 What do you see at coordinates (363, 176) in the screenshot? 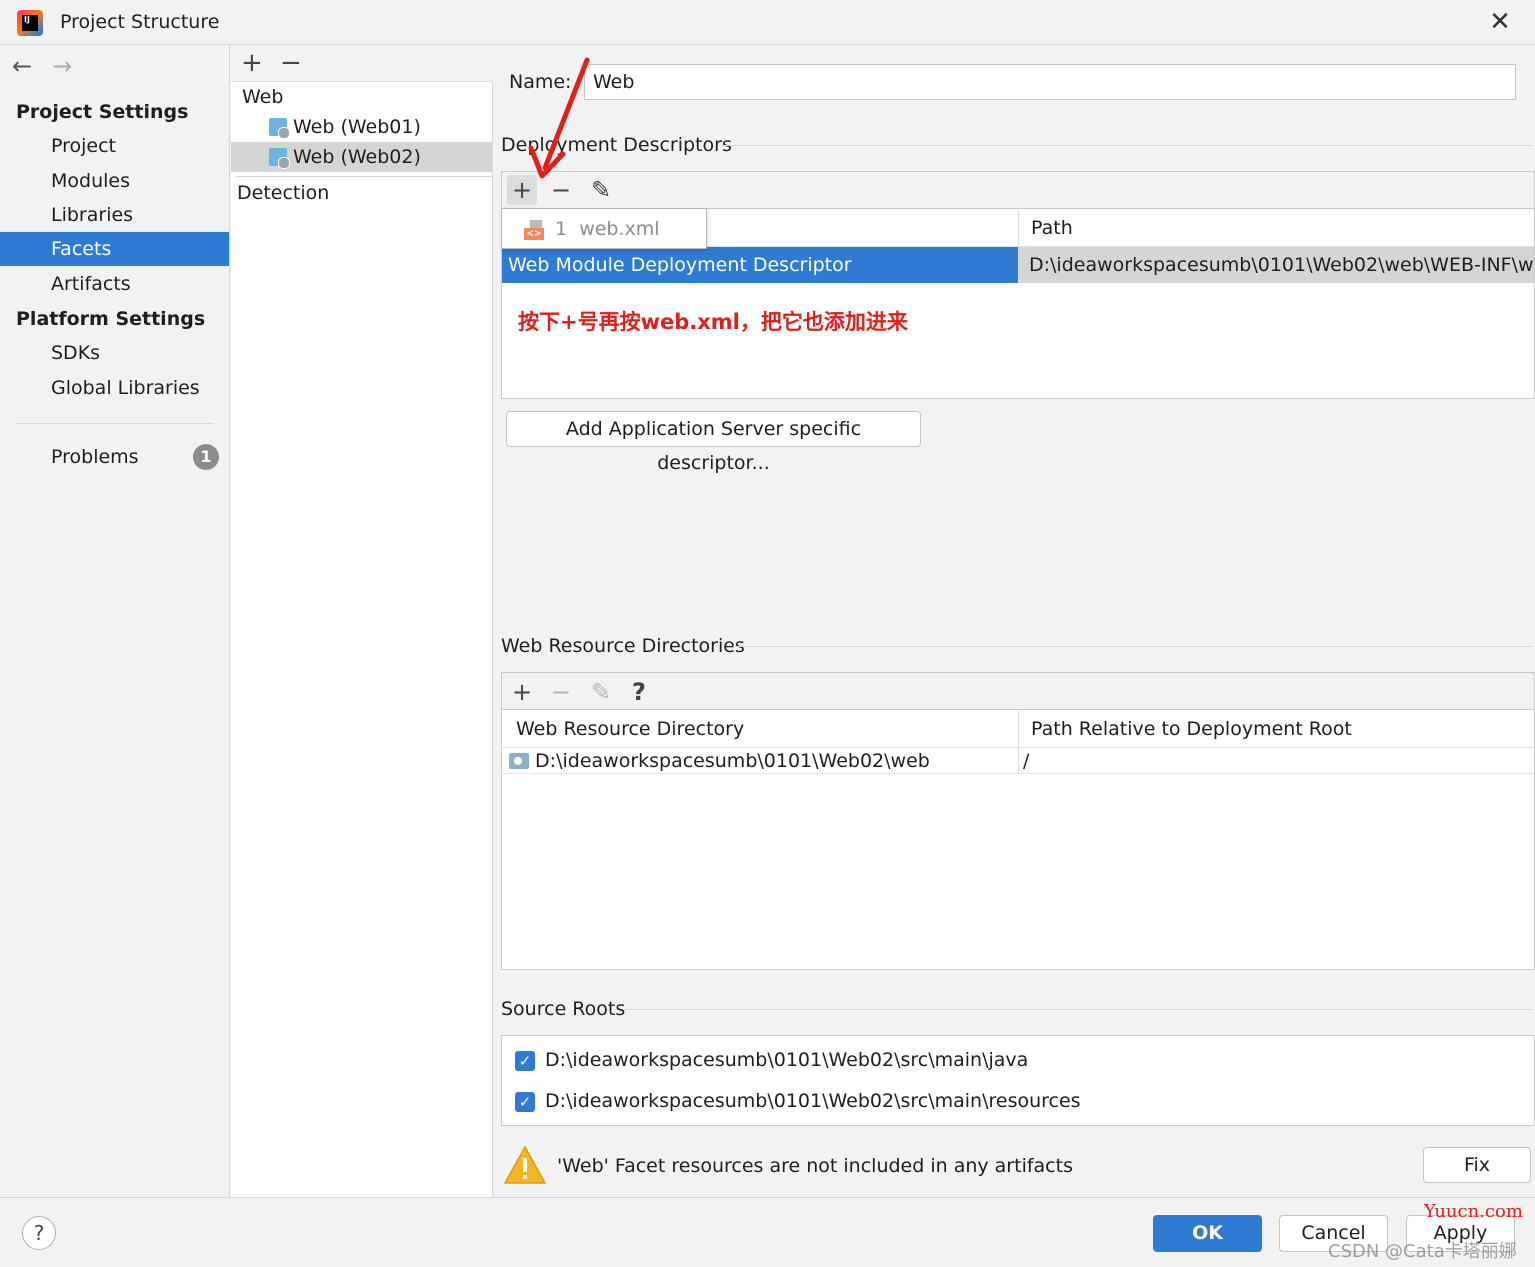
I see `tree-divider` at bounding box center [363, 176].